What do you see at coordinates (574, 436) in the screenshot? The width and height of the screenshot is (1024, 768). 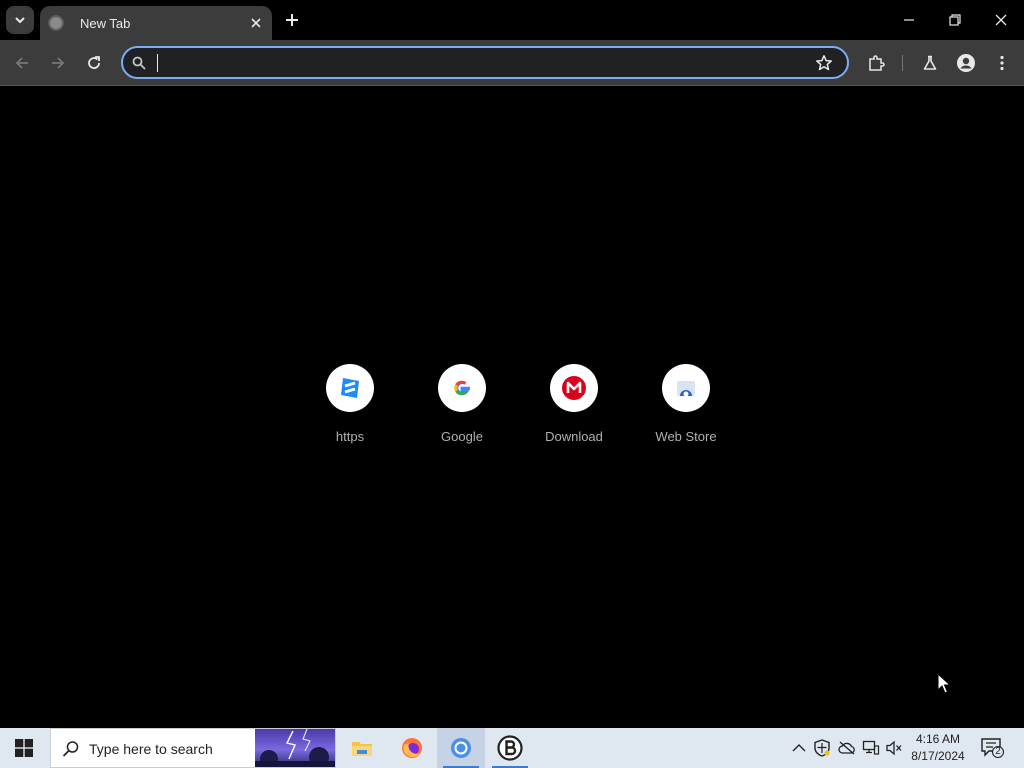 I see `shortcut-label: Download` at bounding box center [574, 436].